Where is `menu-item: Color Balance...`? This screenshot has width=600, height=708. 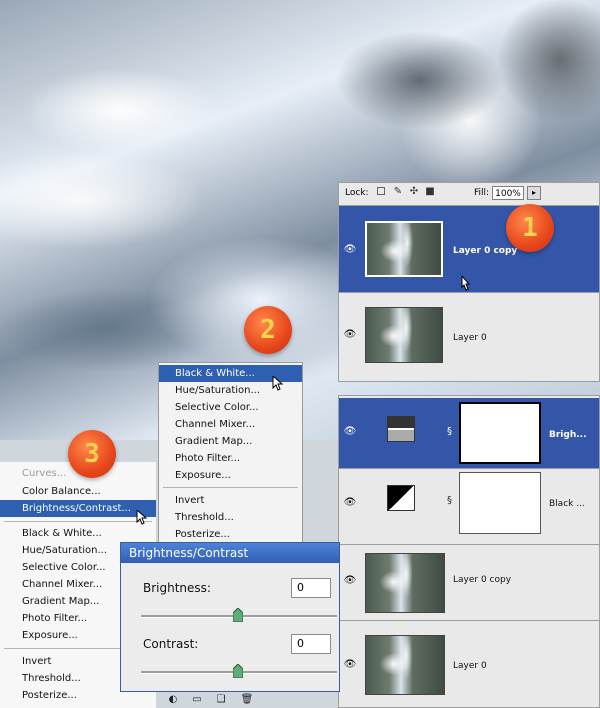 menu-item: Color Balance... is located at coordinates (78, 491).